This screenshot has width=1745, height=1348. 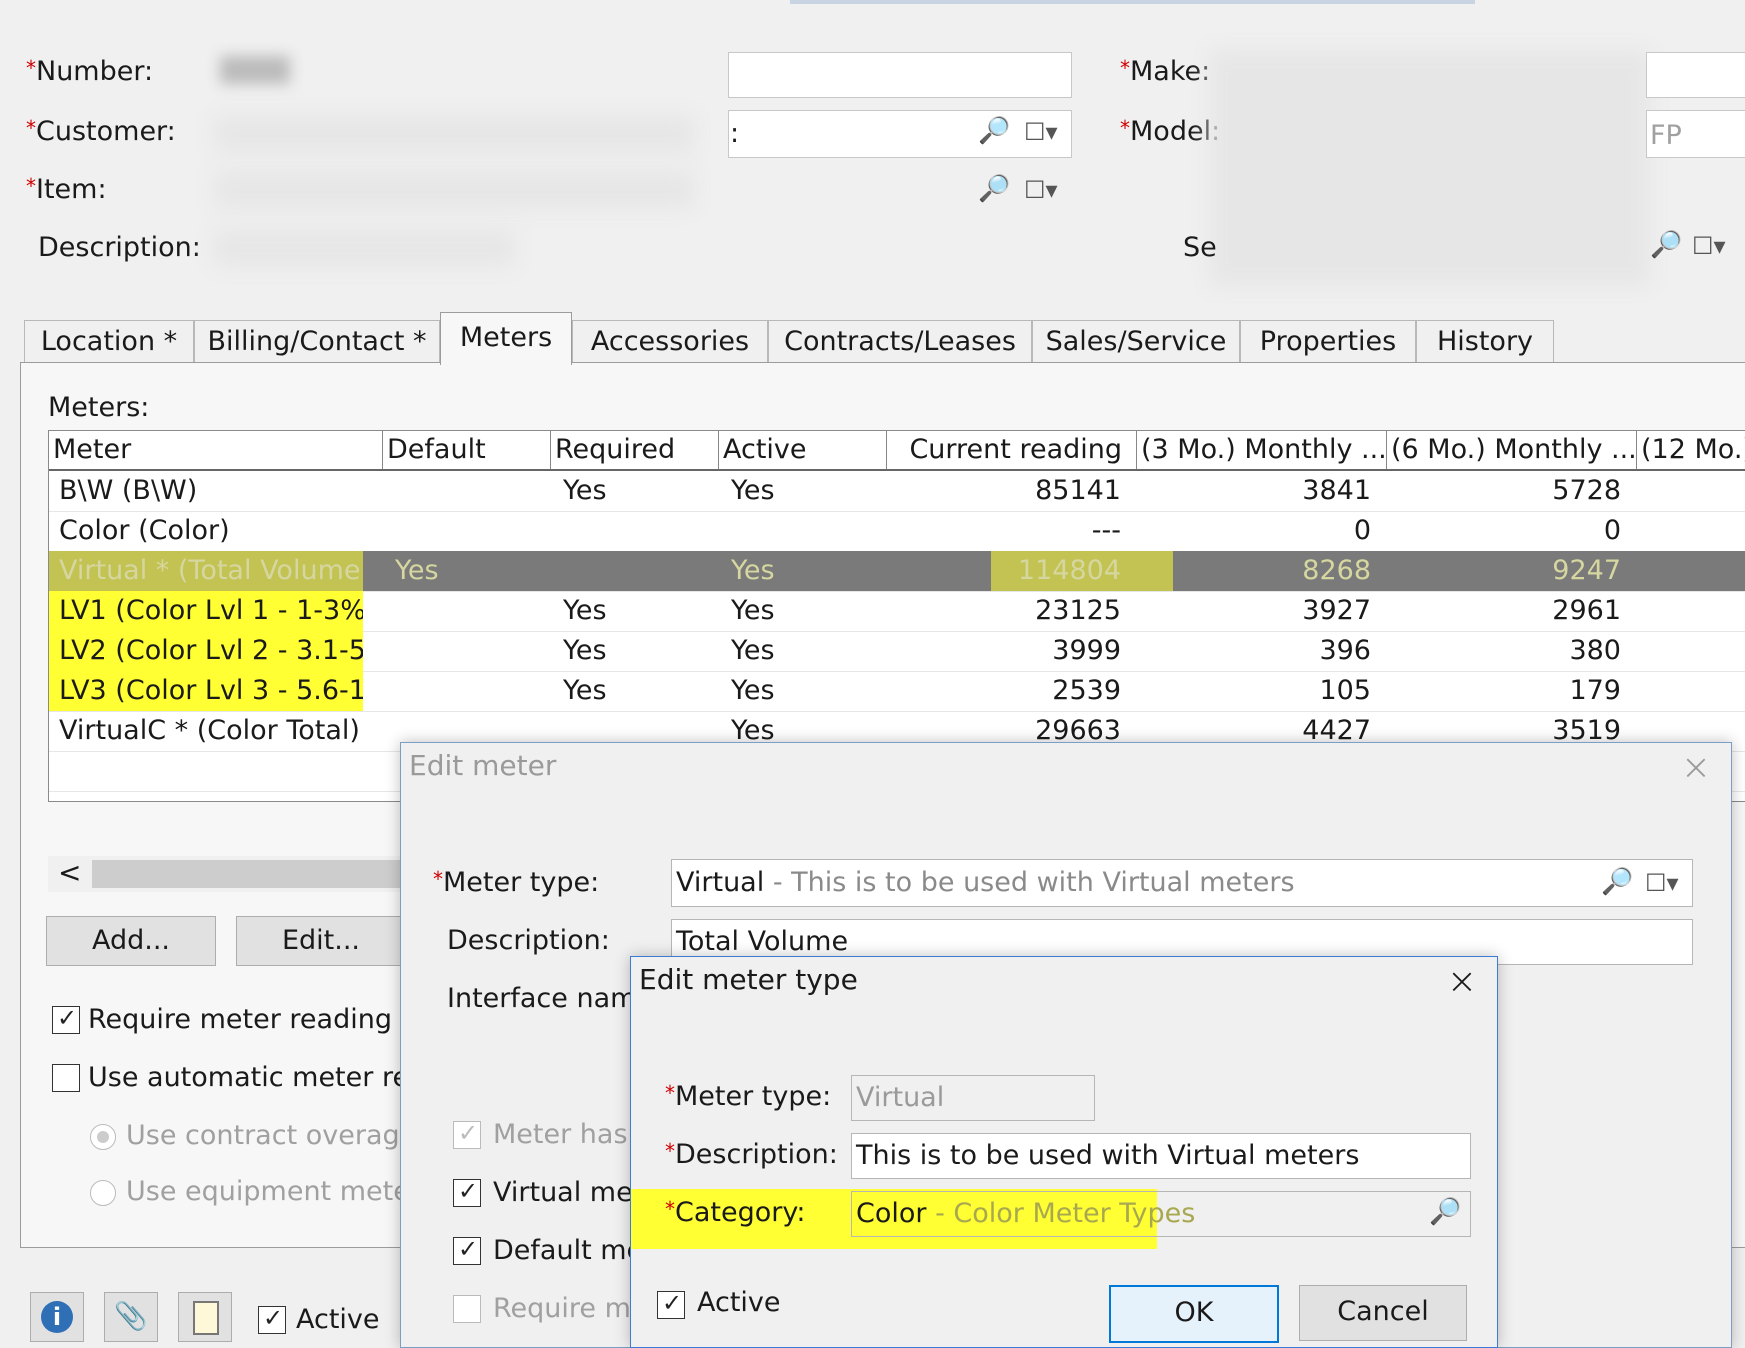 What do you see at coordinates (467, 1192) in the screenshot?
I see `virtual-meter-checkbox: ✓` at bounding box center [467, 1192].